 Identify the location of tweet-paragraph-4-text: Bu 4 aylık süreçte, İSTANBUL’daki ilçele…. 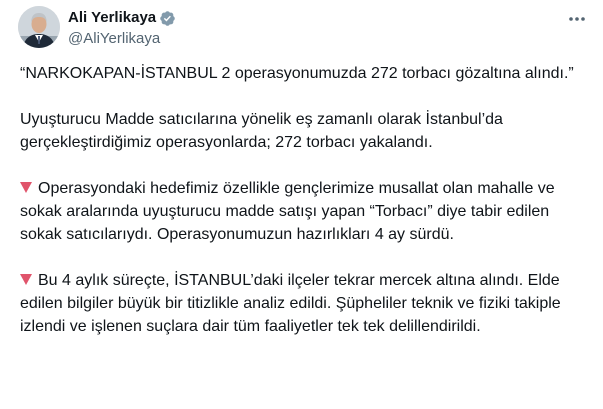
(290, 303).